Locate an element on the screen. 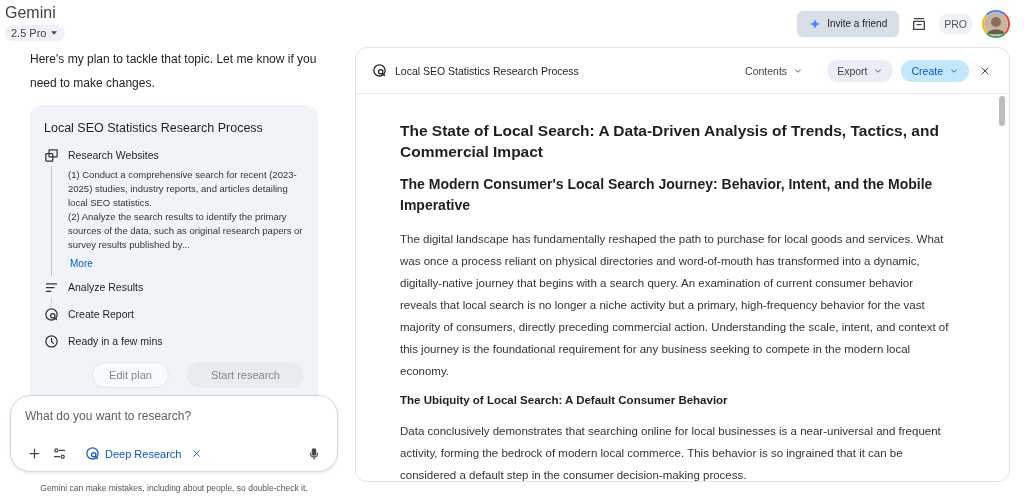 The width and height of the screenshot is (1024, 496). prompt-box: What do you want to research? Deep Research is located at coordinates (174, 433).